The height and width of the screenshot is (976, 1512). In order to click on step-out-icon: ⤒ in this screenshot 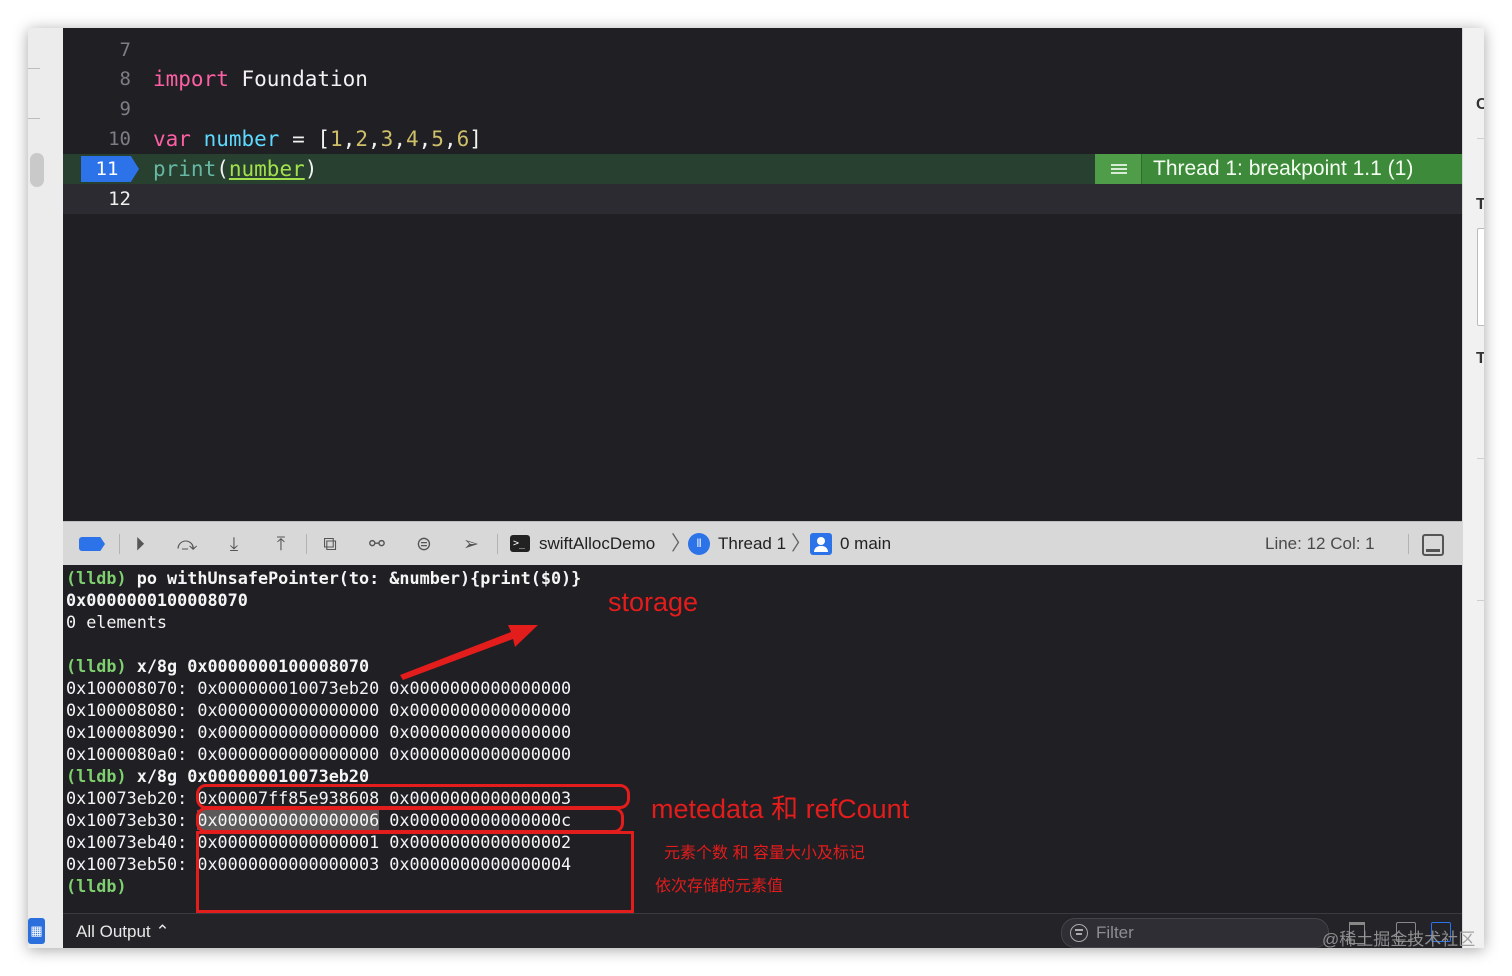, I will do `click(281, 544)`.